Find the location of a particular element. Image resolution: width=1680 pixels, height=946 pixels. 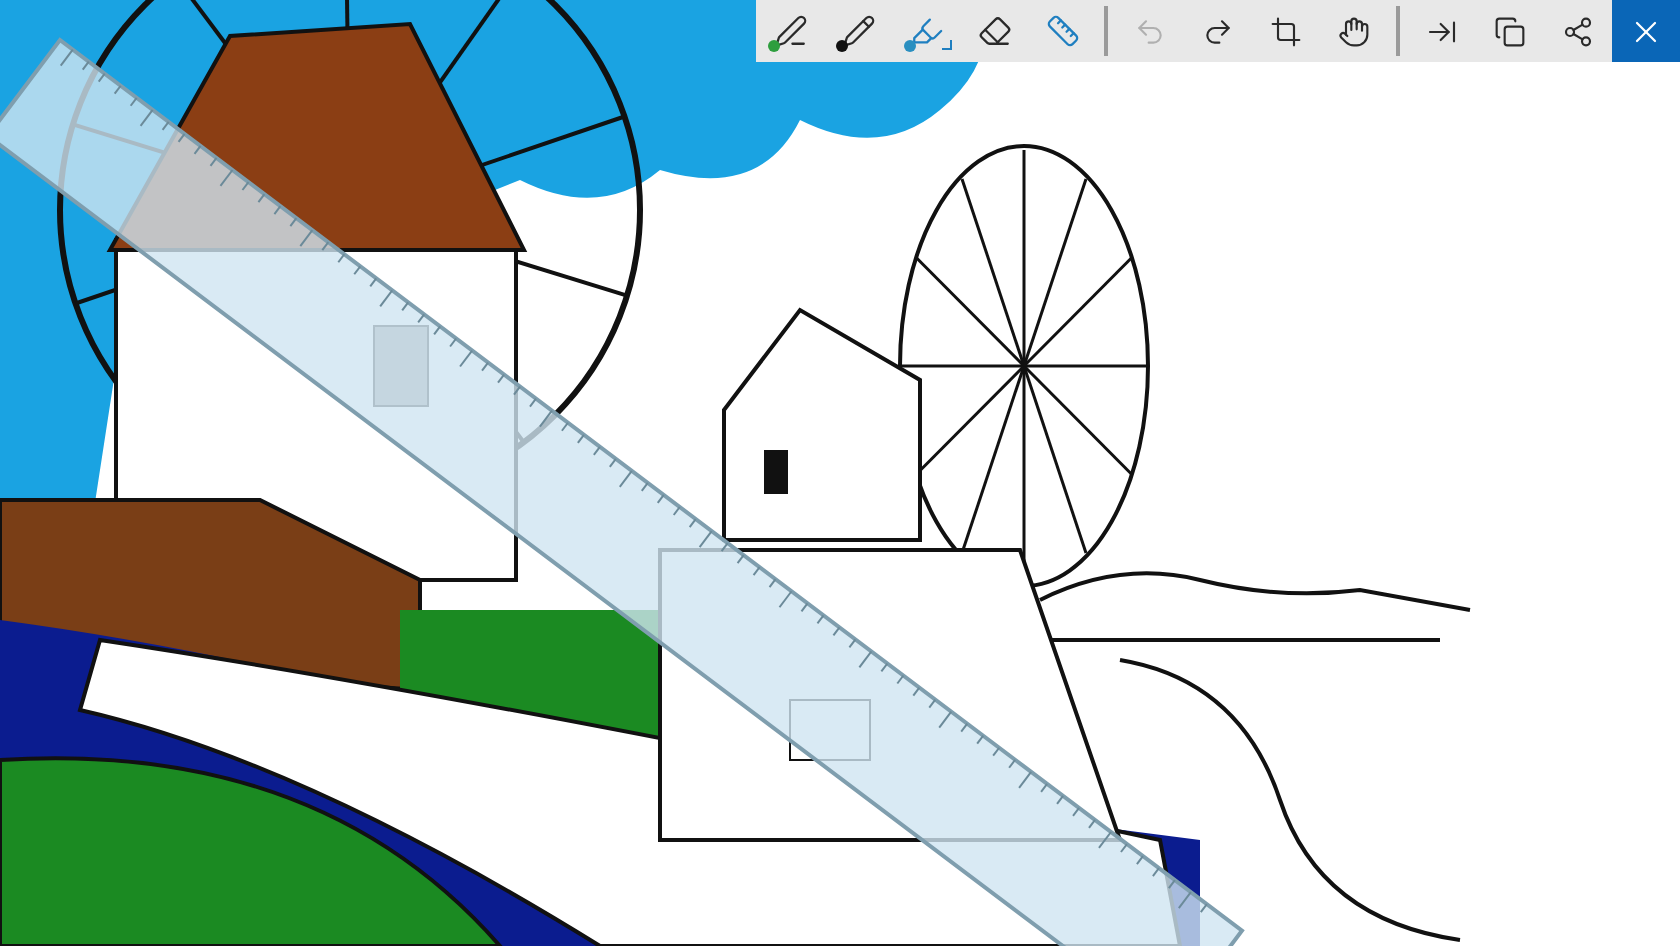

pencil-icon is located at coordinates (858, 31).